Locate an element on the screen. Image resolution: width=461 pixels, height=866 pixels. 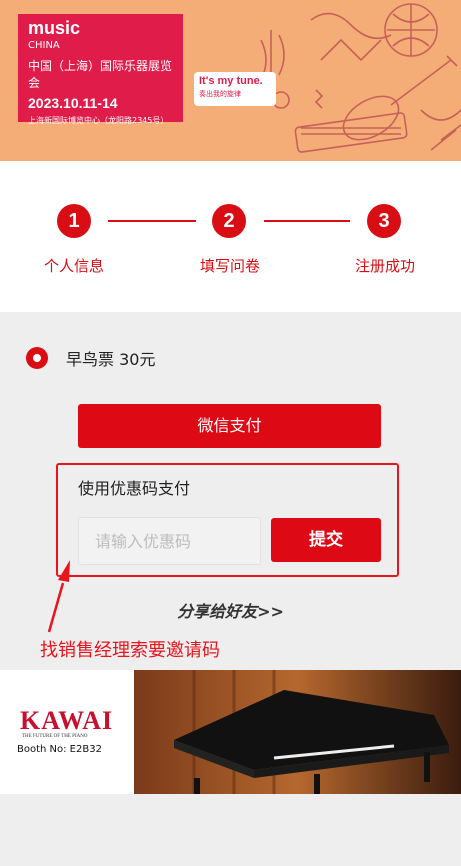
slogan-badge: It's my tune. 奏出我的旋律 is located at coordinates (235, 89).